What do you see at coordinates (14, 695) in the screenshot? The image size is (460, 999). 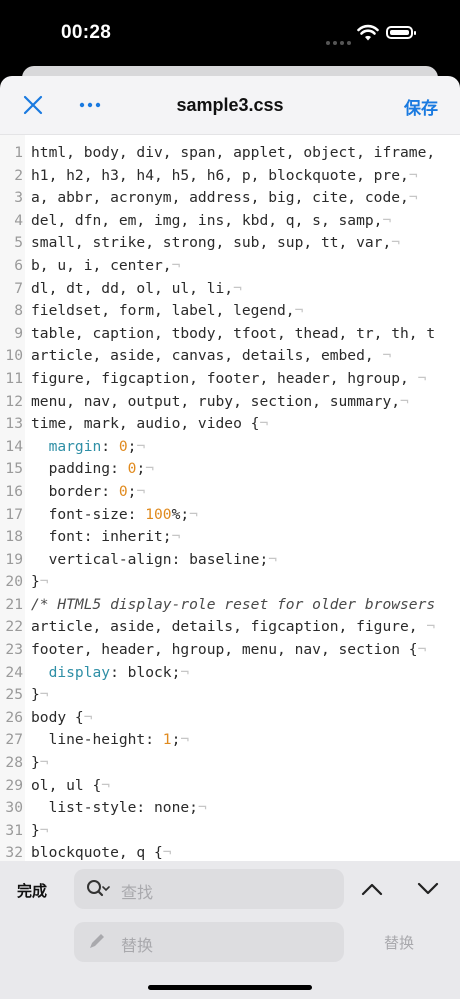 I see `line-number: 25` at bounding box center [14, 695].